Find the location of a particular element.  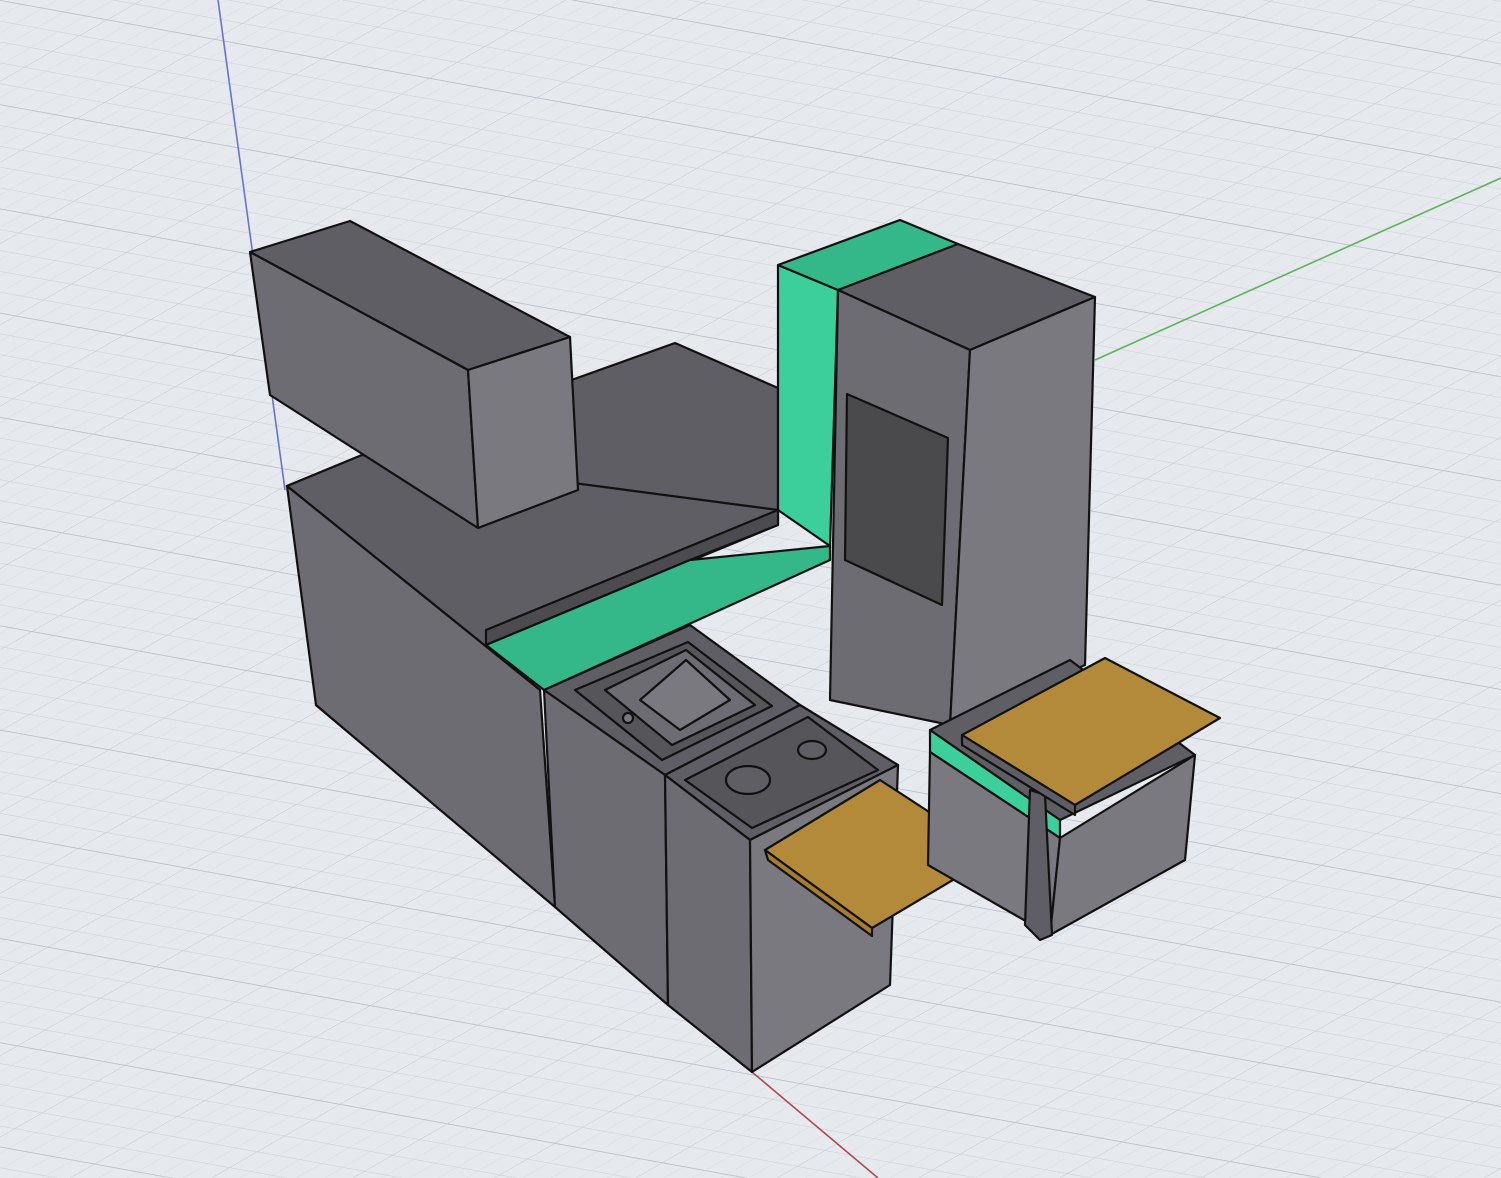

burner-large-icon is located at coordinates (748, 780).